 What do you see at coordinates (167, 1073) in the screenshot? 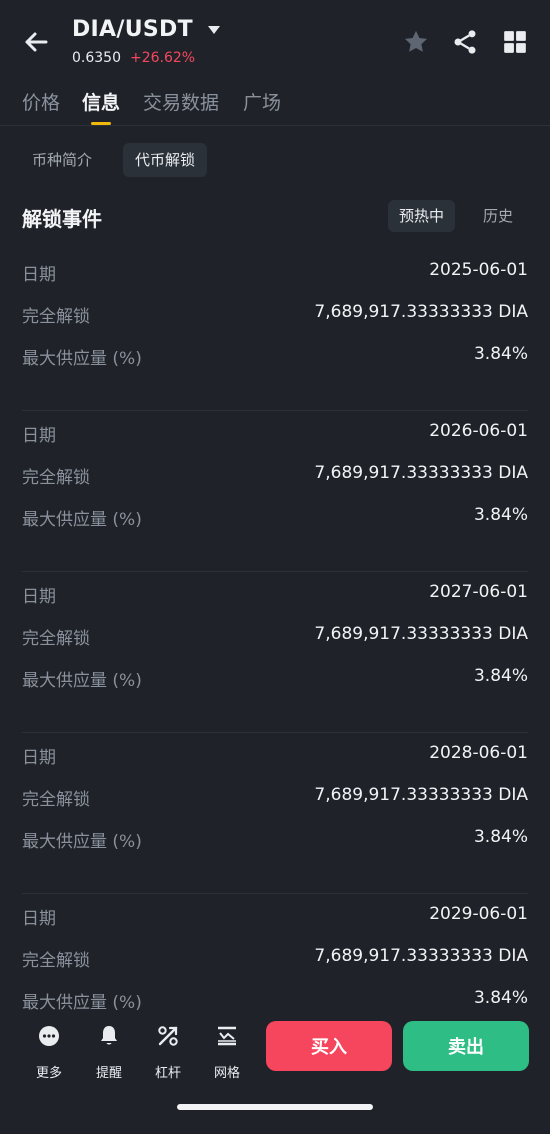
I see `margin-label: 杠杆` at bounding box center [167, 1073].